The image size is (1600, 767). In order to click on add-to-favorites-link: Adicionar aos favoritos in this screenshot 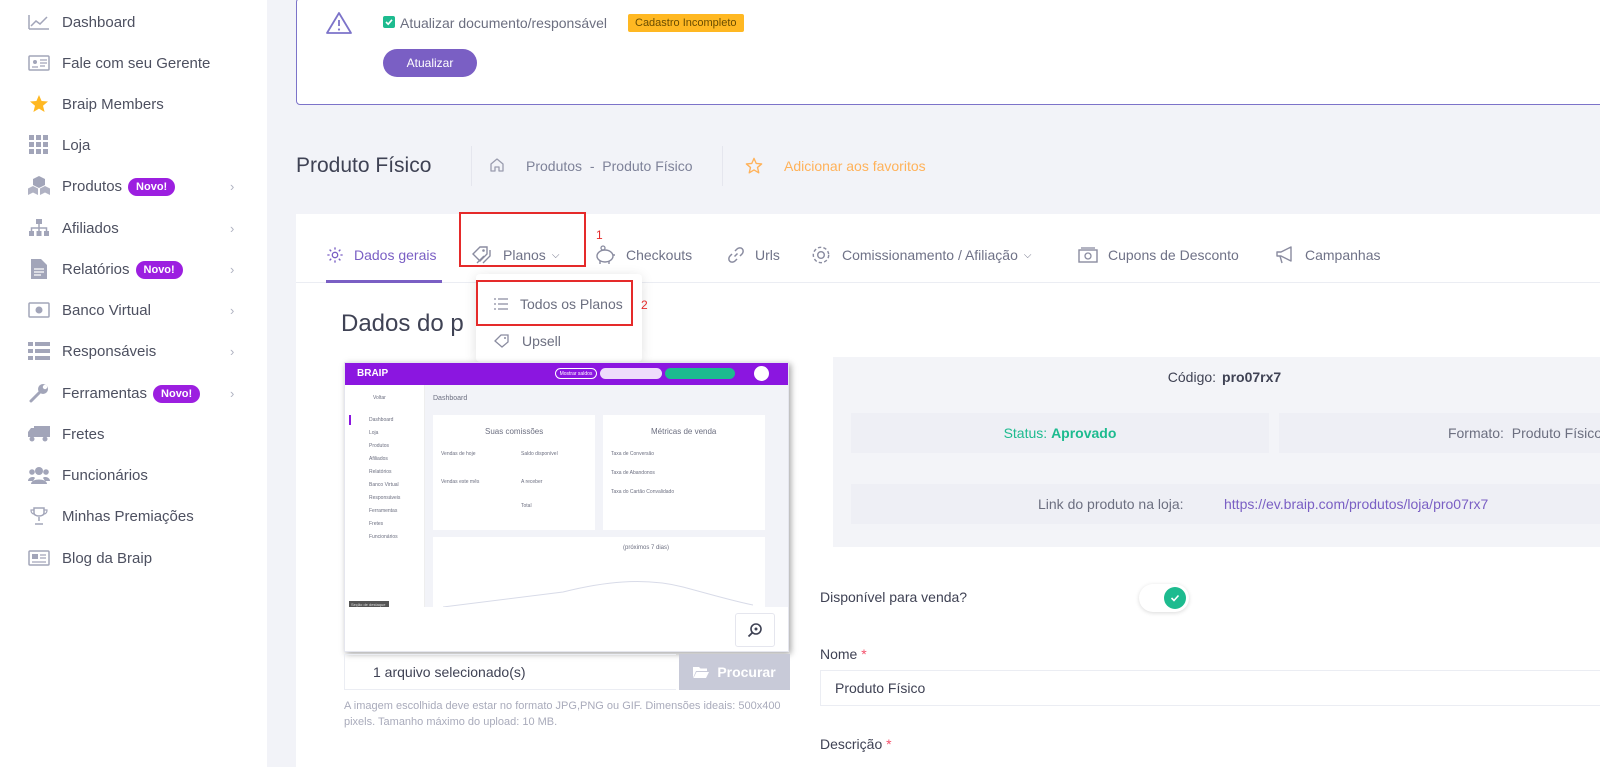, I will do `click(855, 166)`.